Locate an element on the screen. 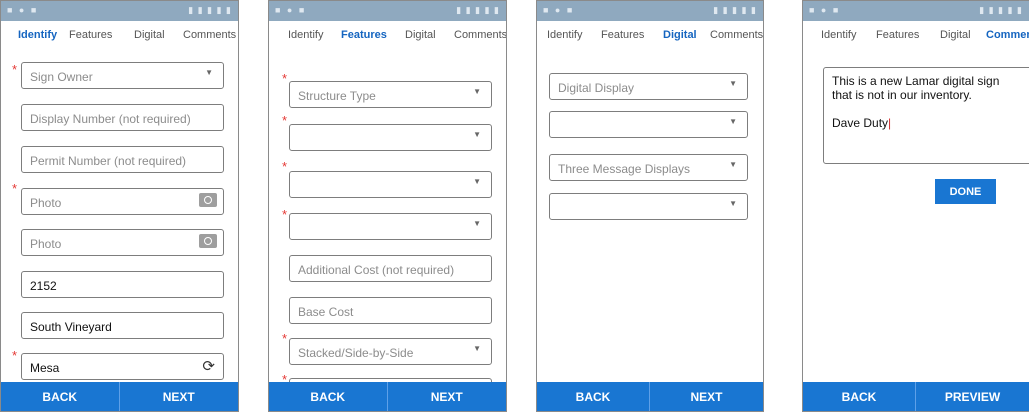  text-cursor: | is located at coordinates (890, 123).